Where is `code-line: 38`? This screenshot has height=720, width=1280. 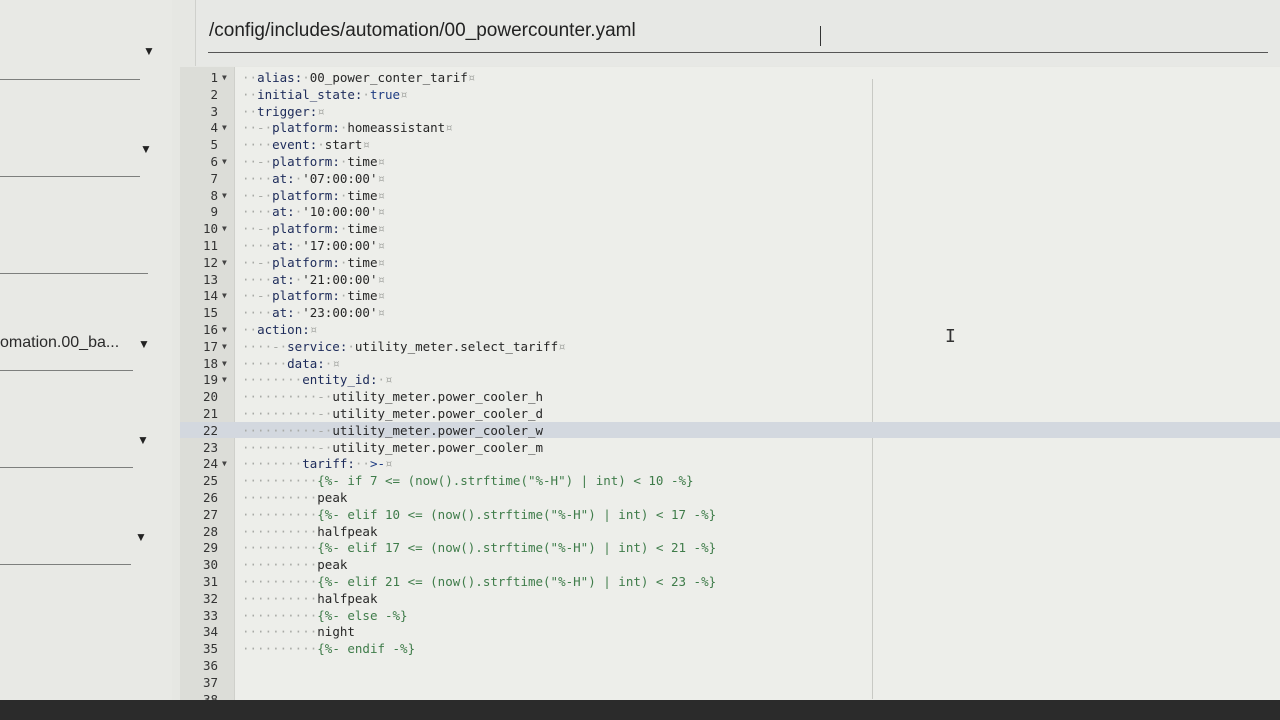 code-line: 38 is located at coordinates (730, 695).